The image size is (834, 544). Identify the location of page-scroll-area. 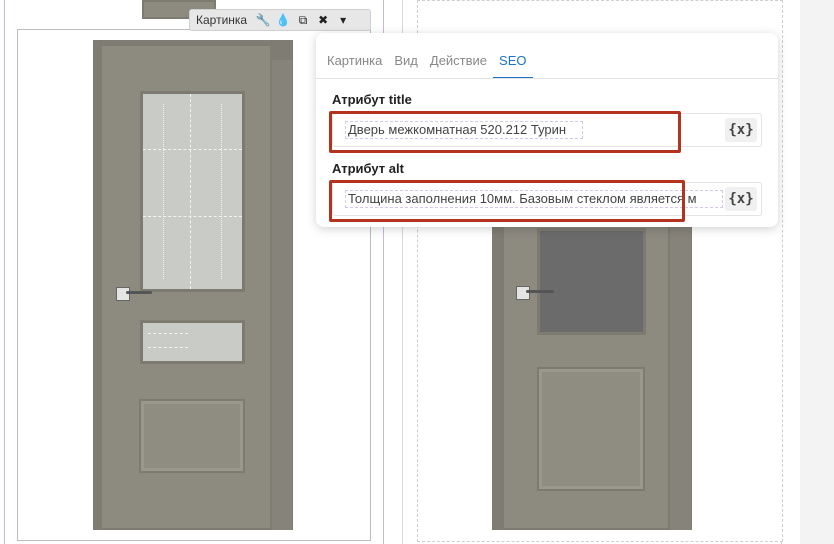
(817, 272).